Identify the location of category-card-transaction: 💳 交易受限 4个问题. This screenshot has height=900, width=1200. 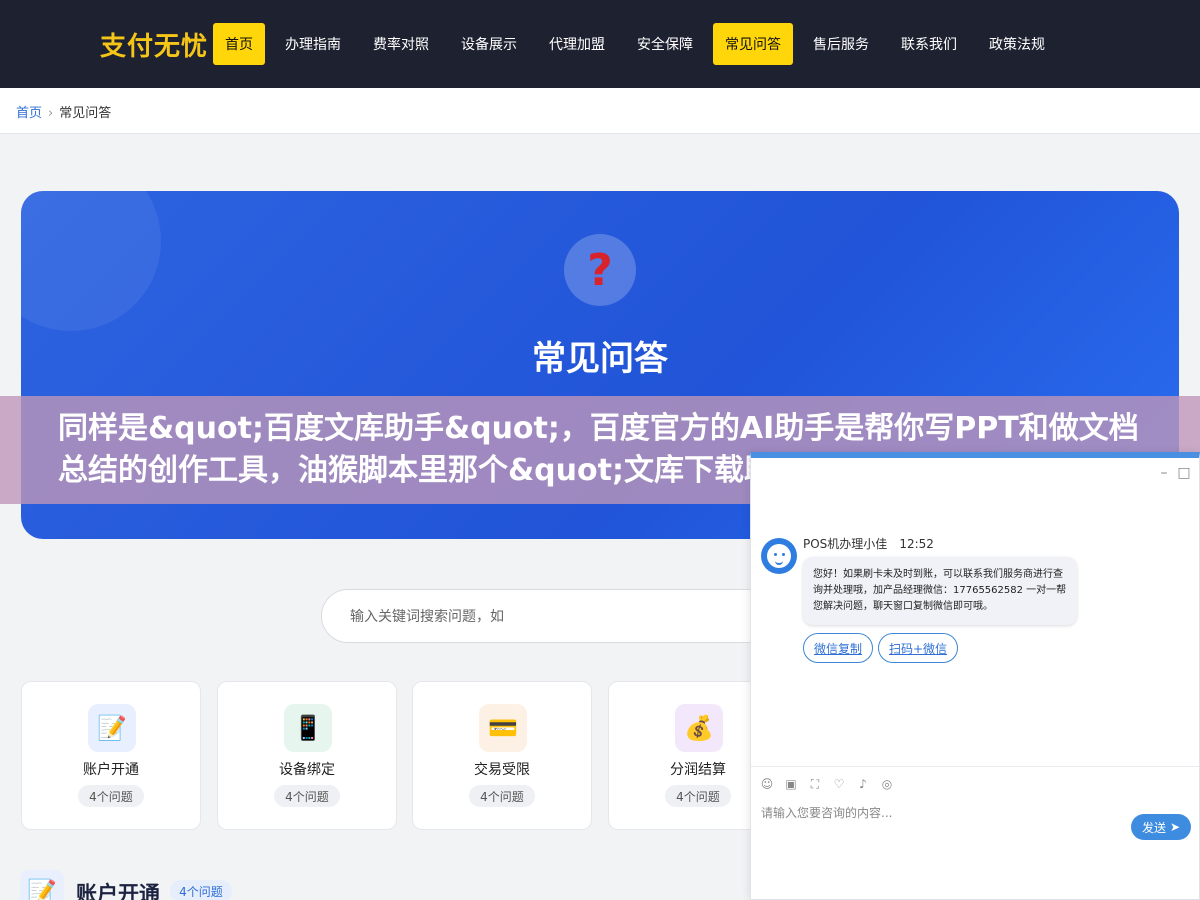
(502, 755).